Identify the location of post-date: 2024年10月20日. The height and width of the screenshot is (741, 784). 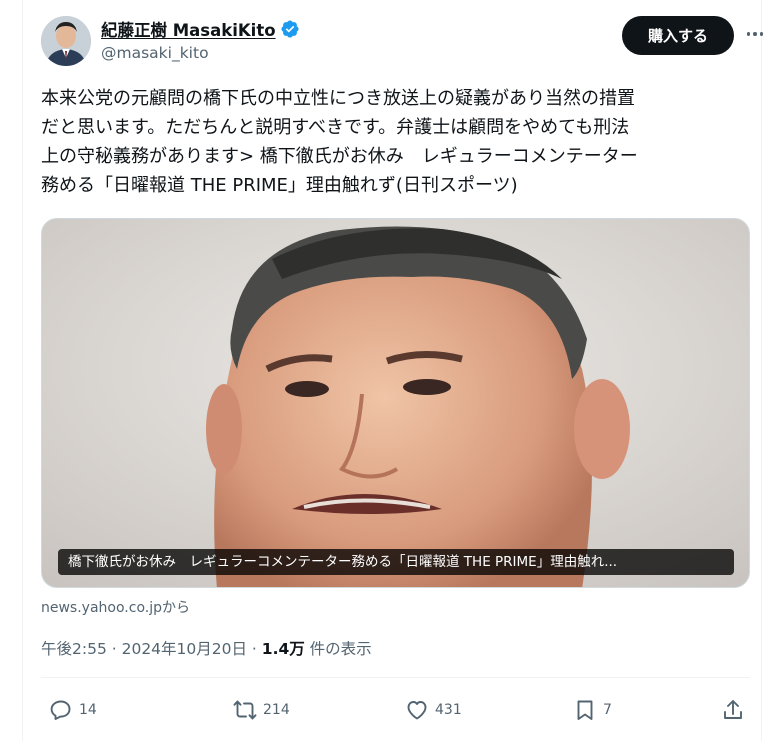
(184, 649).